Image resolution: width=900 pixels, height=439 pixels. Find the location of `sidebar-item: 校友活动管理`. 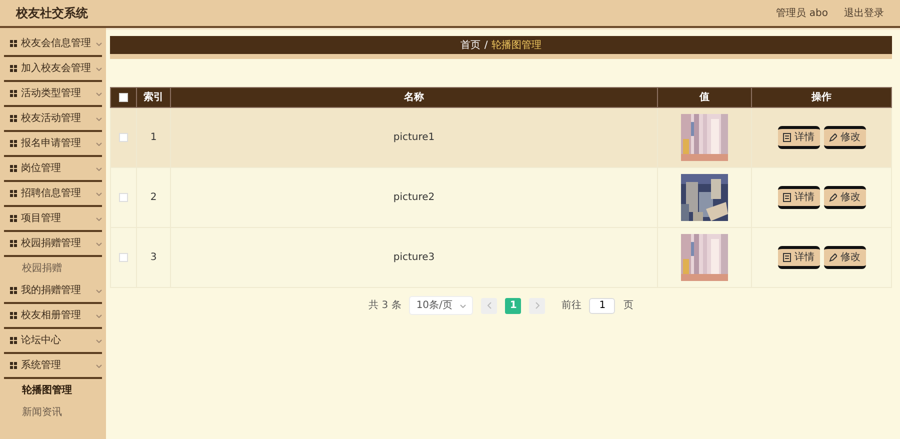

sidebar-item: 校友活动管理 is located at coordinates (53, 119).